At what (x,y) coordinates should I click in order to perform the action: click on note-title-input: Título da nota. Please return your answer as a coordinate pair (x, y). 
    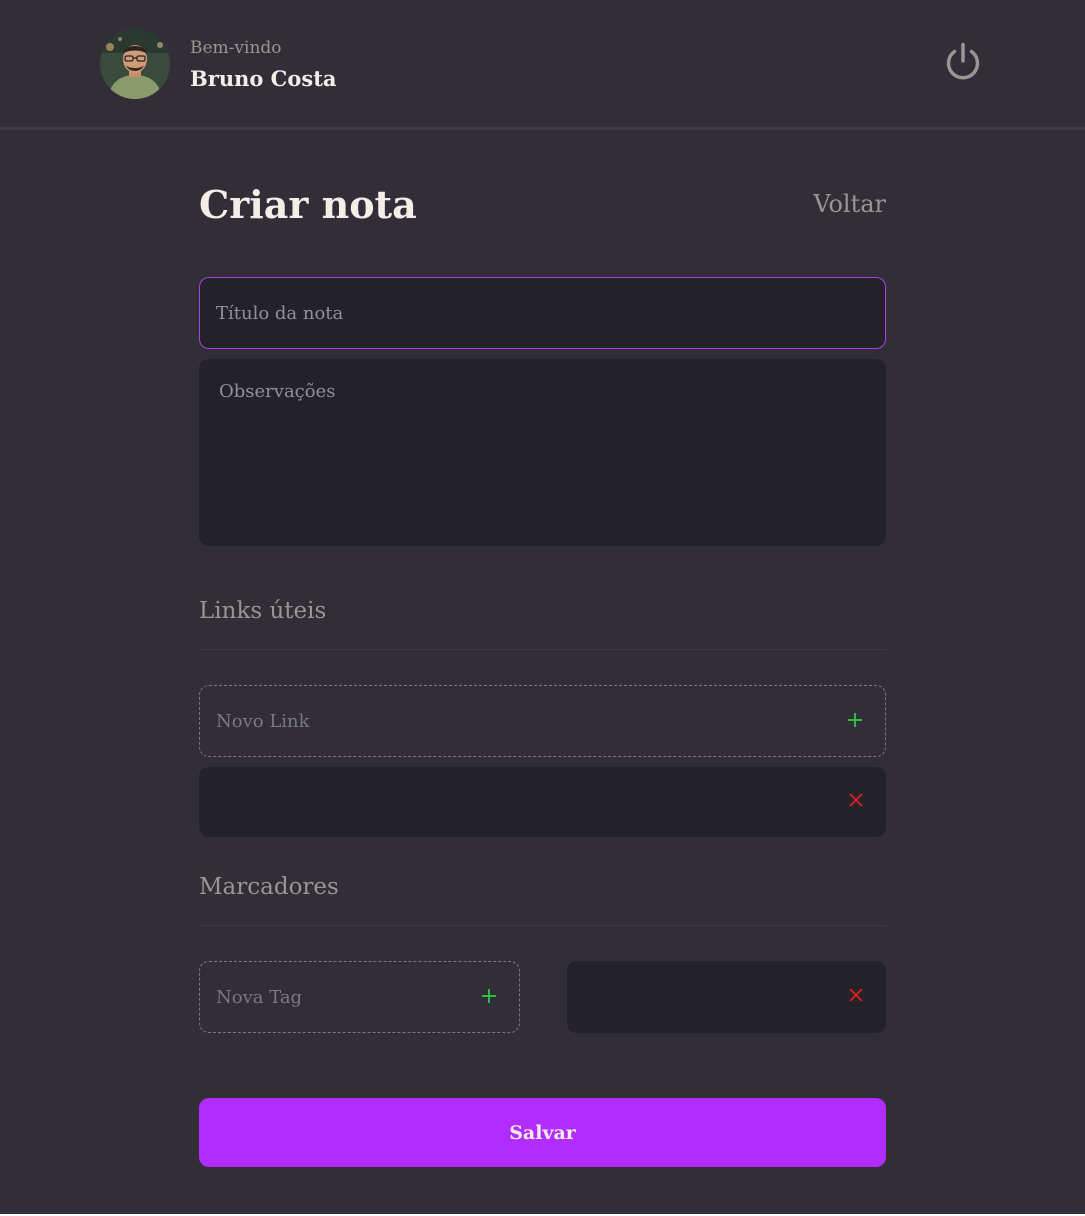
    Looking at the image, I should click on (542, 313).